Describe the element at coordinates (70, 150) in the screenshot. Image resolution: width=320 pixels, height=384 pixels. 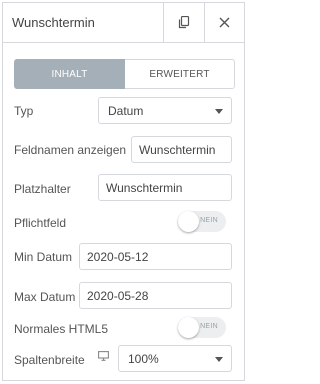
I see `feldnamen-label: Feldnamen anzeigen` at that location.